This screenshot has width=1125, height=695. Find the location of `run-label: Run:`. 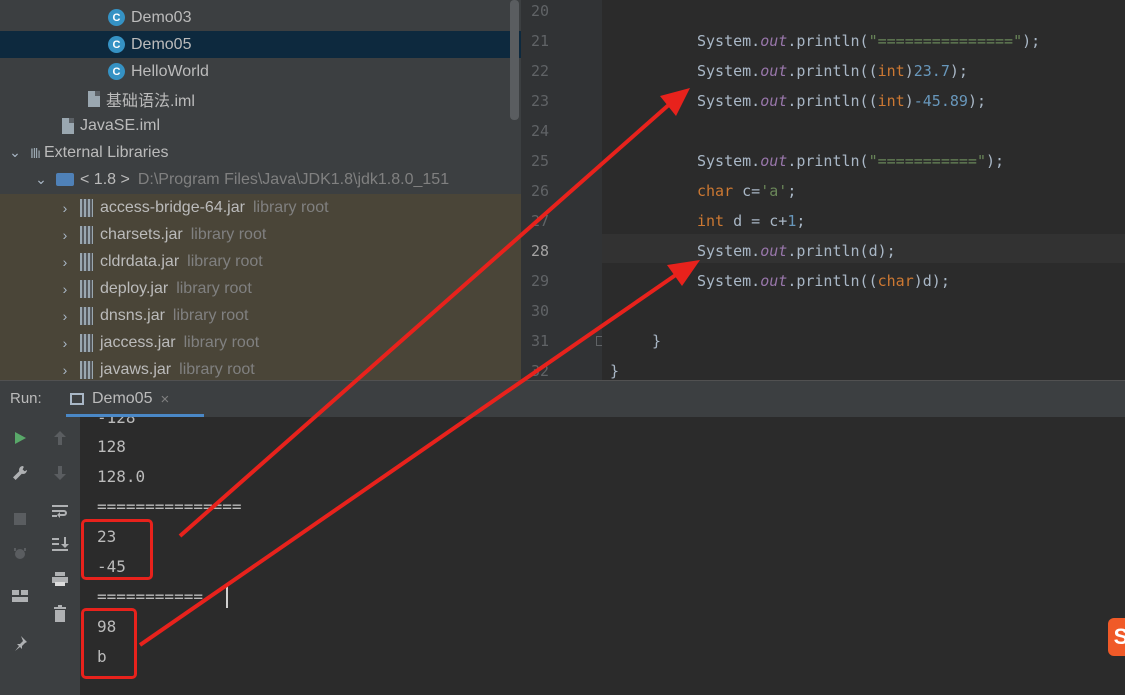

run-label: Run: is located at coordinates (26, 398).